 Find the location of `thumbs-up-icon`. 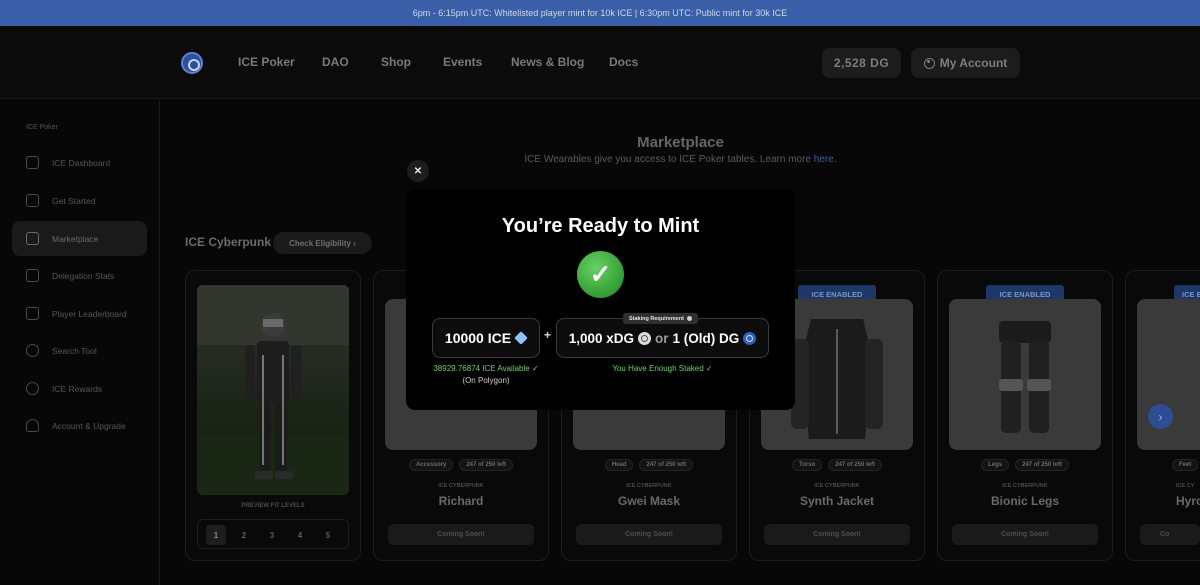

thumbs-up-icon is located at coordinates (32, 200).